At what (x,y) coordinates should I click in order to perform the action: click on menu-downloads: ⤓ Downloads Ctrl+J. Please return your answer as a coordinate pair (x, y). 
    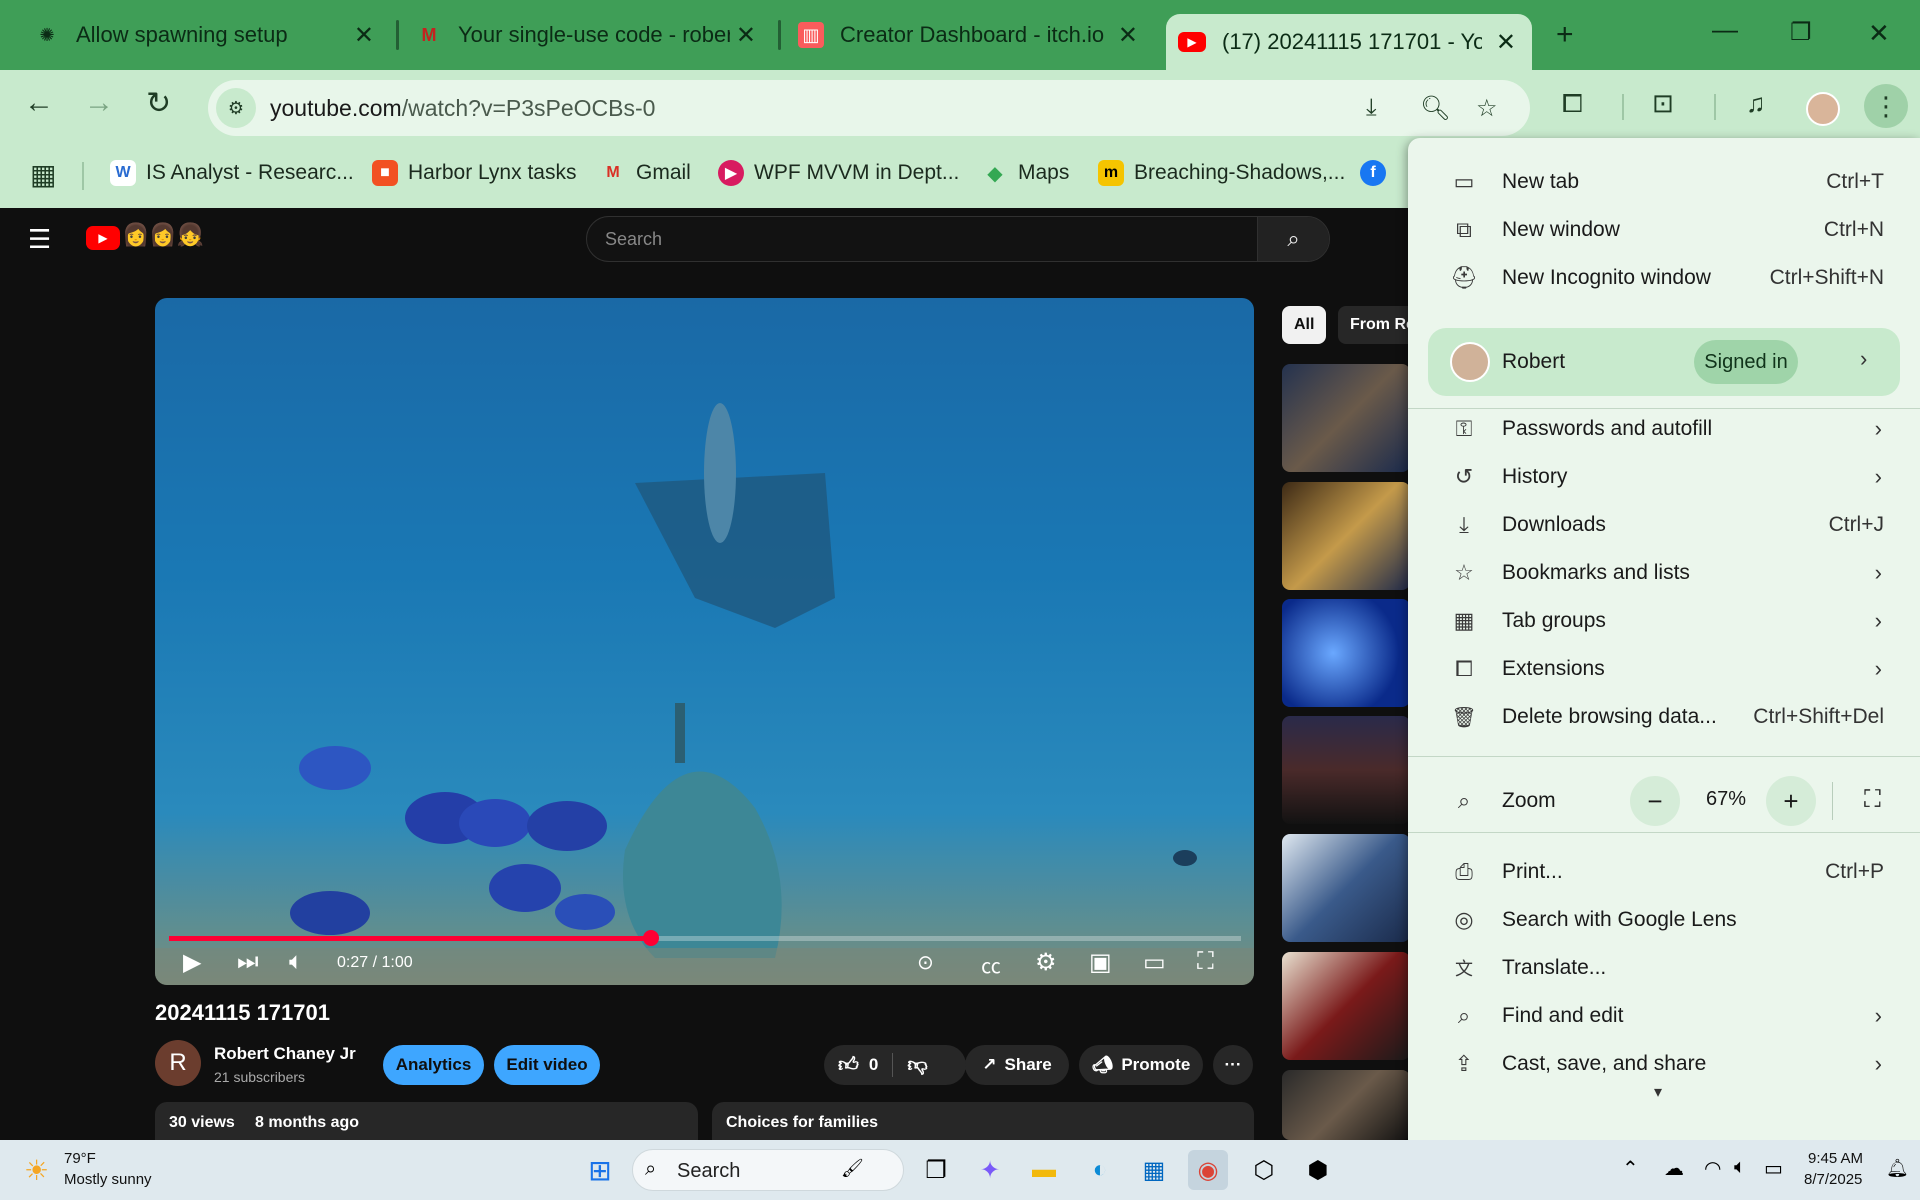
    Looking at the image, I should click on (1664, 525).